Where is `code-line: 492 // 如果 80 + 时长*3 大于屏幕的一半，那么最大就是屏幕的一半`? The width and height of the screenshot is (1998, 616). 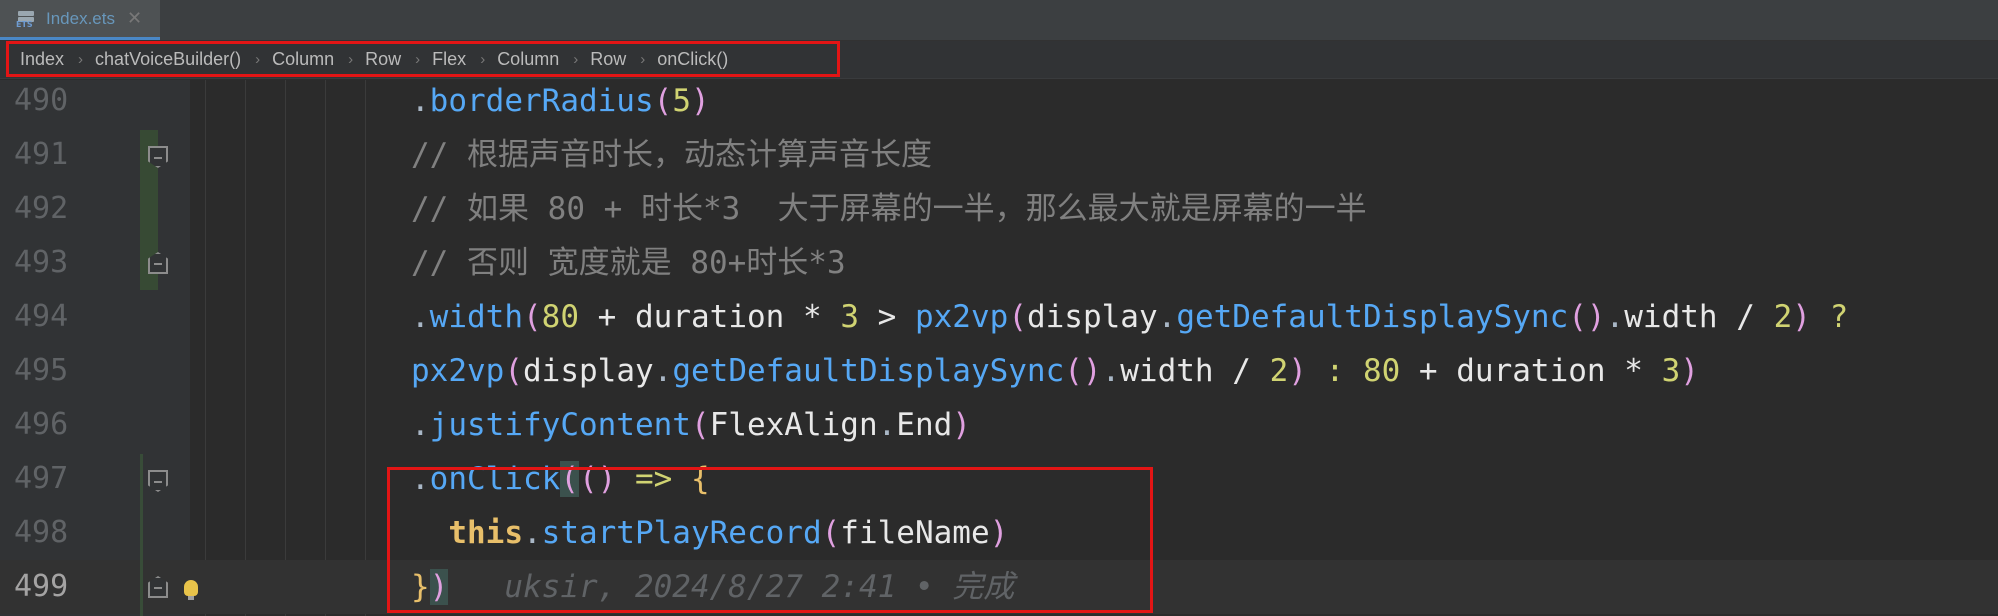
code-line: 492 // 如果 80 + 时长*3 大于屏幕的一半，那么最大就是屏幕的一半 is located at coordinates (999, 209).